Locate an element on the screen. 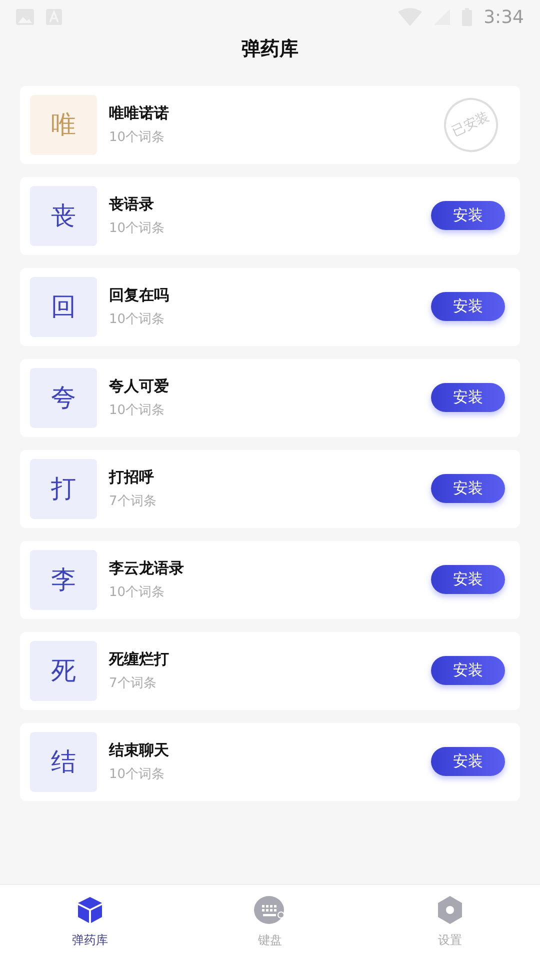 The width and height of the screenshot is (540, 960). pack-avatar: 丧 is located at coordinates (63, 216).